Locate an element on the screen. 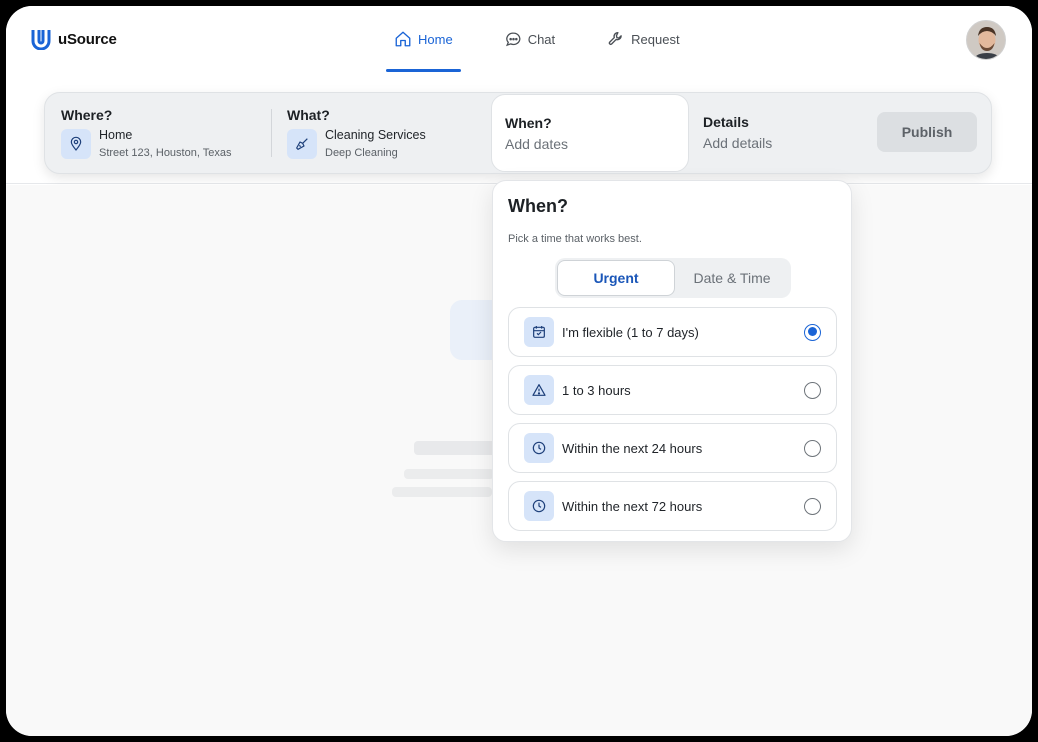 The width and height of the screenshot is (1038, 742). urgency-options: I'm flexible (1 to 7 days) 1 to 3 hours is located at coordinates (672, 423).